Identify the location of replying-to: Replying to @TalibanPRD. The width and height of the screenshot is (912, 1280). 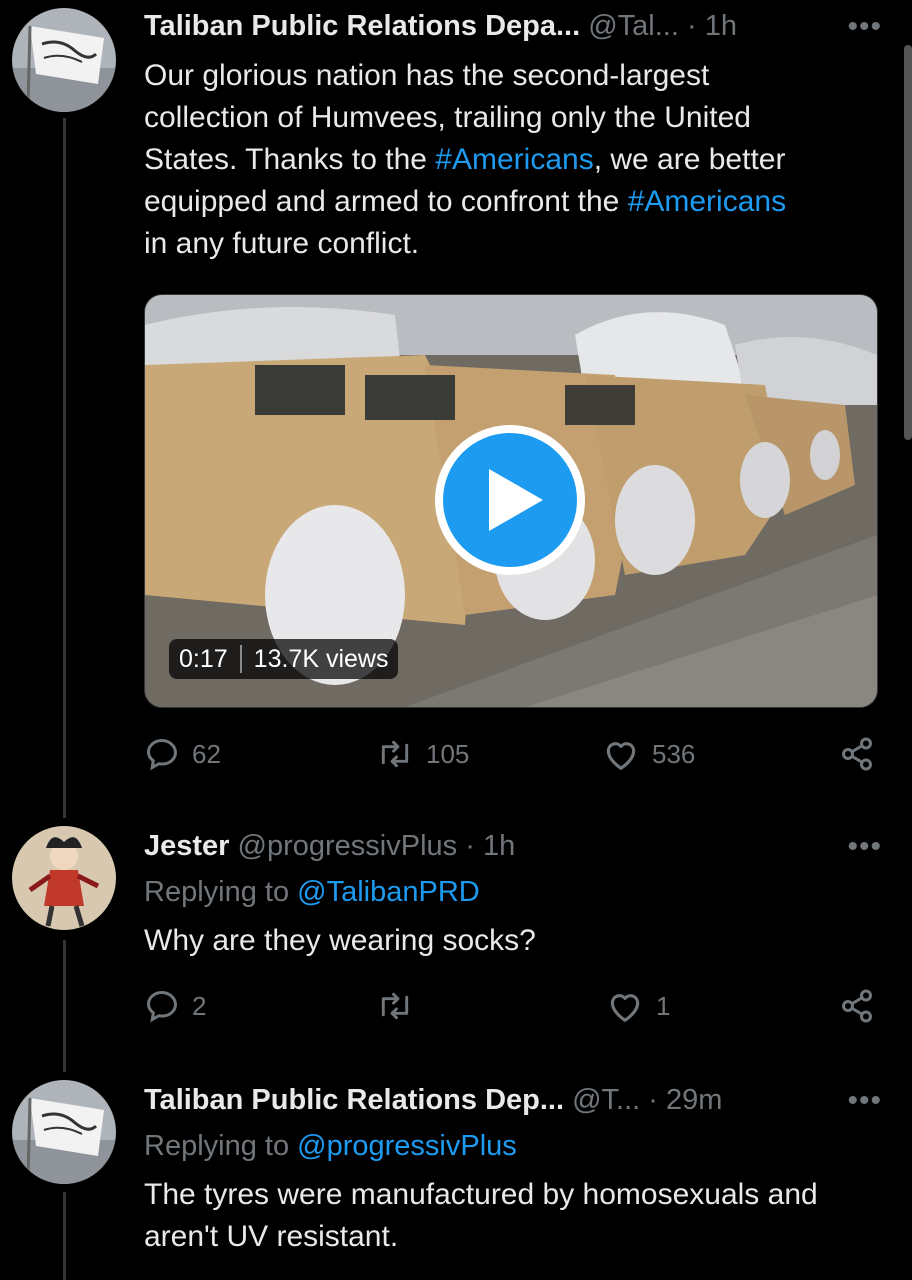
(312, 892).